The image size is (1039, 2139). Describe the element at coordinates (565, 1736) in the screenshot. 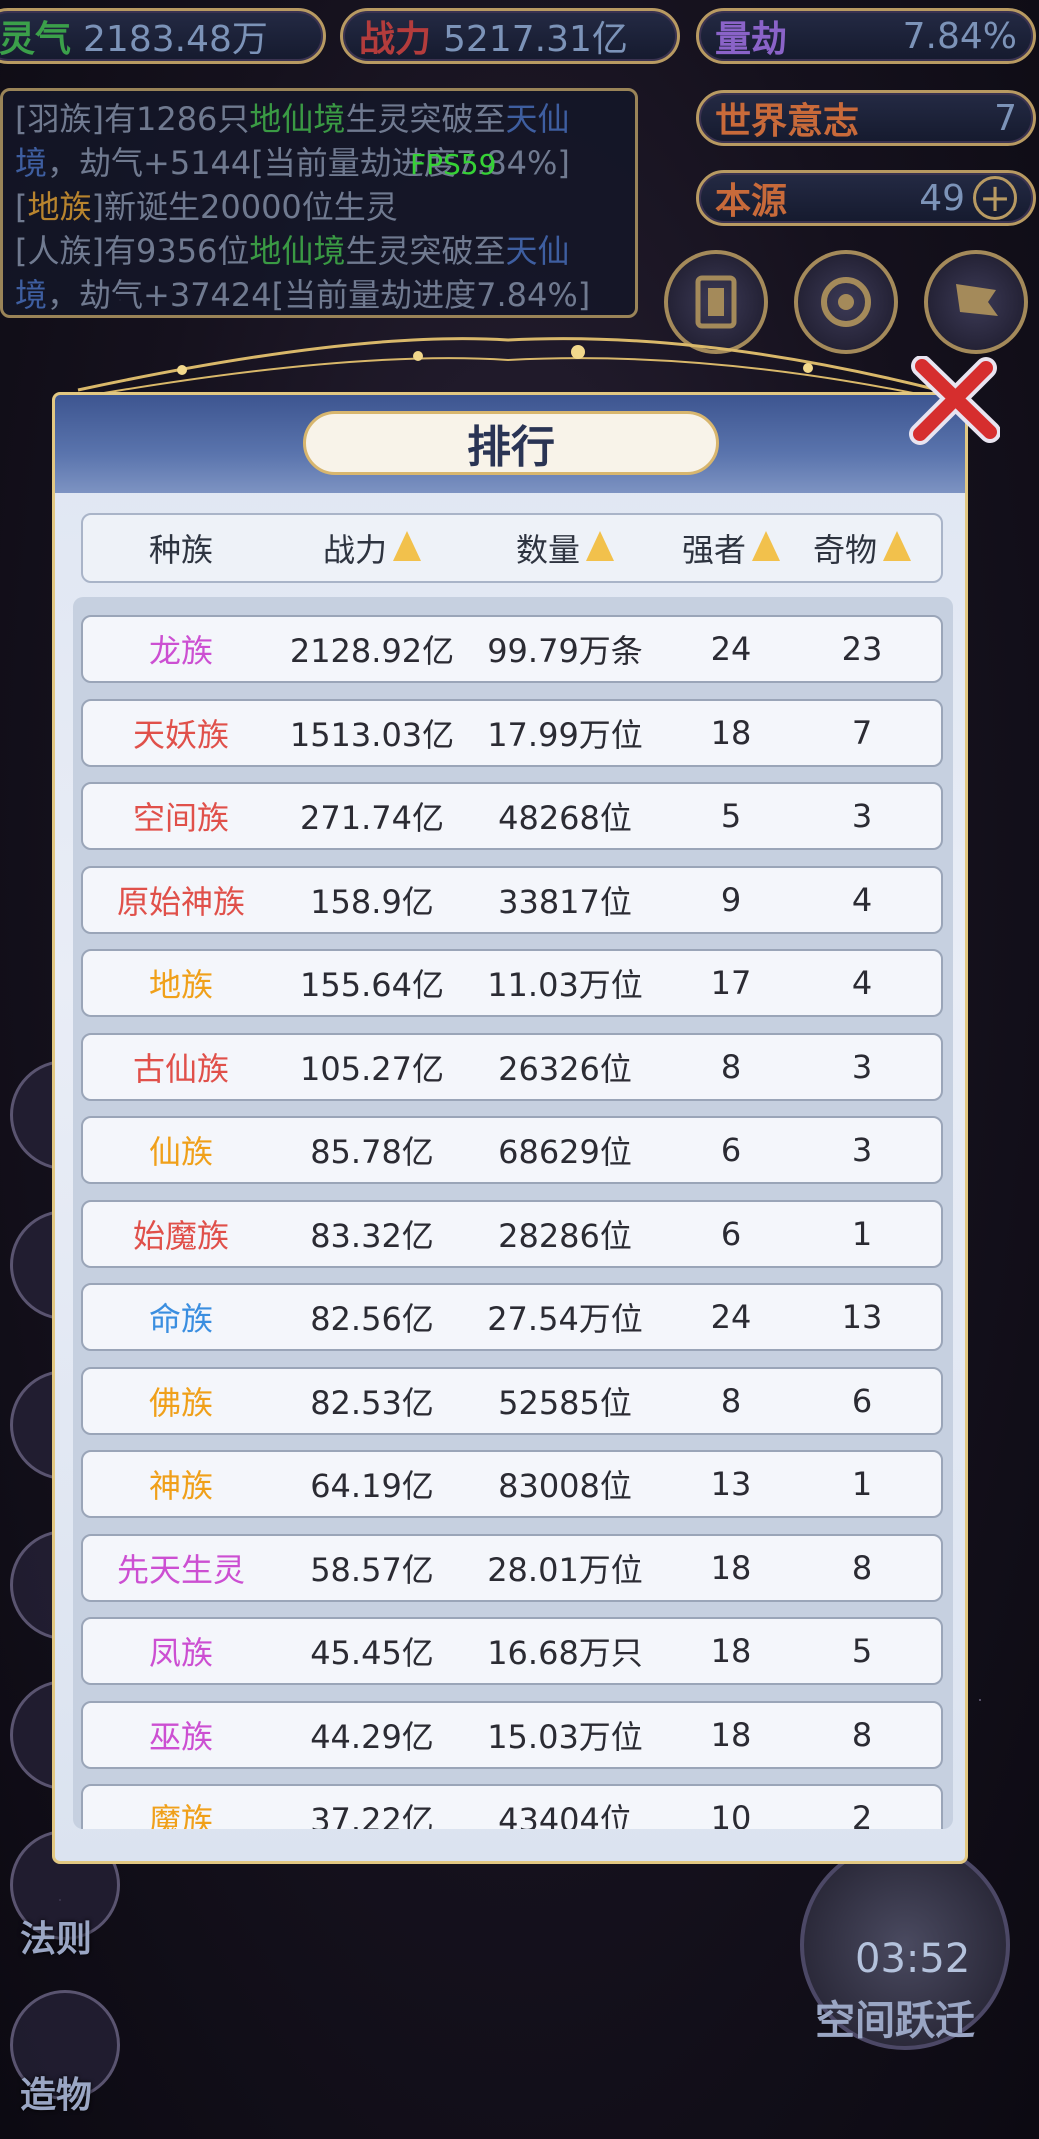

I see `cell-count: 15.03万位` at that location.